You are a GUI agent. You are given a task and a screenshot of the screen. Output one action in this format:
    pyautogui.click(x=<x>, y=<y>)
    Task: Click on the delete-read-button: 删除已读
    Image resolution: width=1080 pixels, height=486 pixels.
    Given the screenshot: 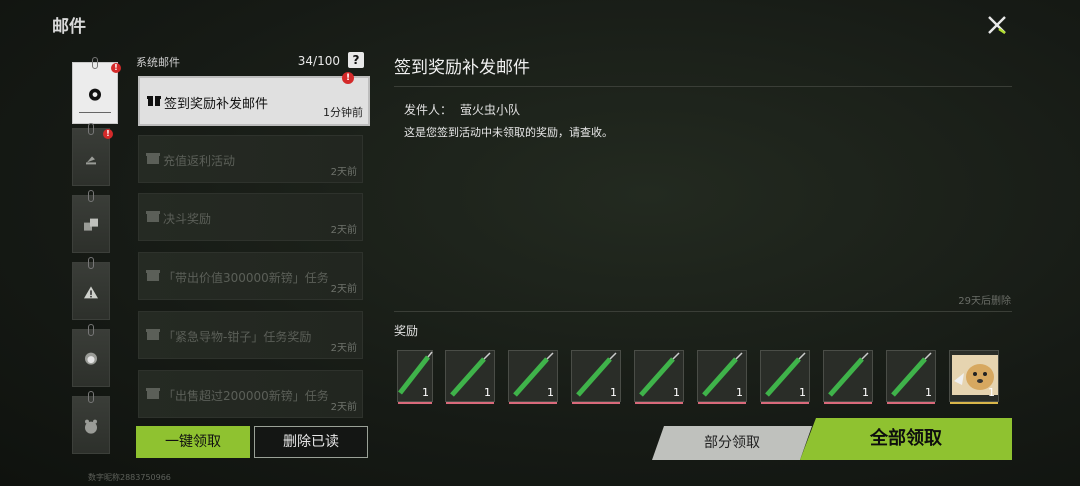 What is the action you would take?
    pyautogui.click(x=311, y=442)
    